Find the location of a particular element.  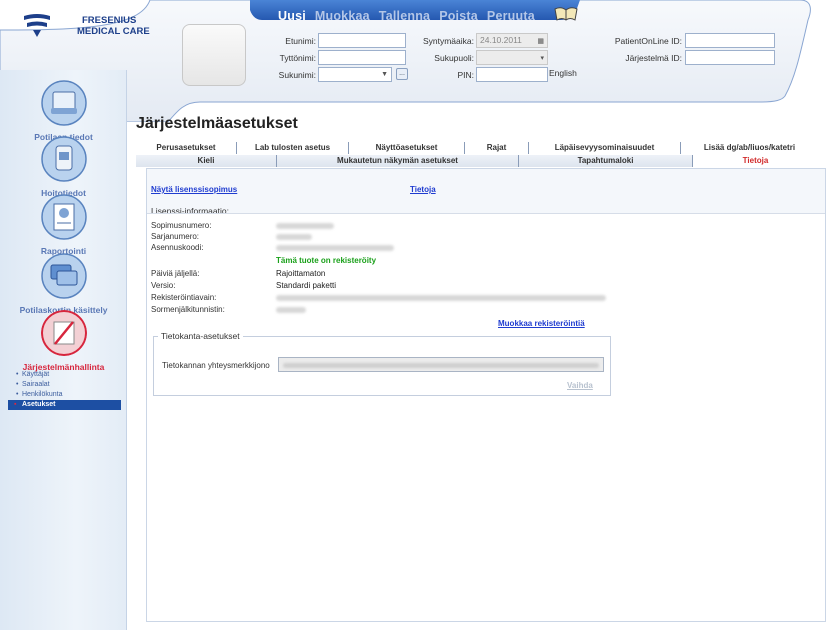

sidebar-sub-users: Käyttäjät is located at coordinates (68, 375).